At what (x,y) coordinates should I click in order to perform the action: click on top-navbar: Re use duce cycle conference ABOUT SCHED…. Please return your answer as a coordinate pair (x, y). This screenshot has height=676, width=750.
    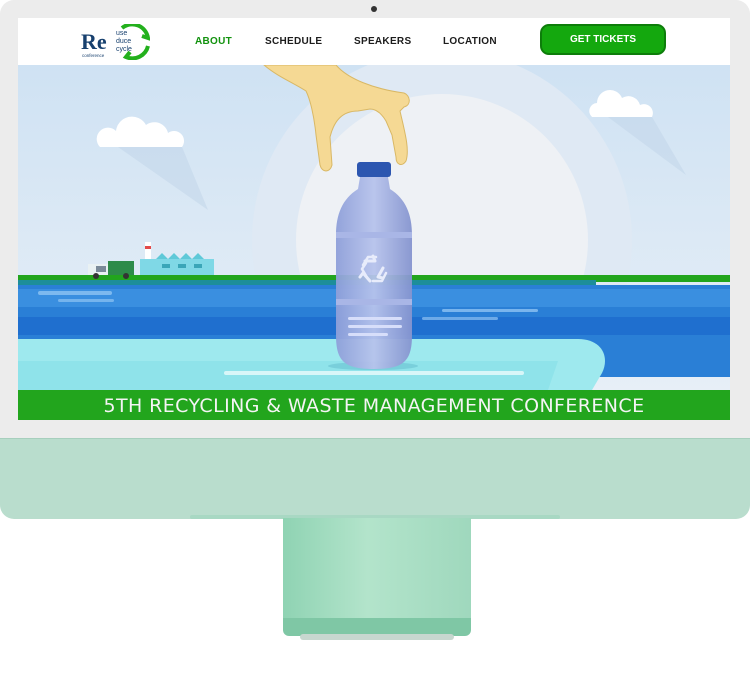
    Looking at the image, I should click on (374, 41).